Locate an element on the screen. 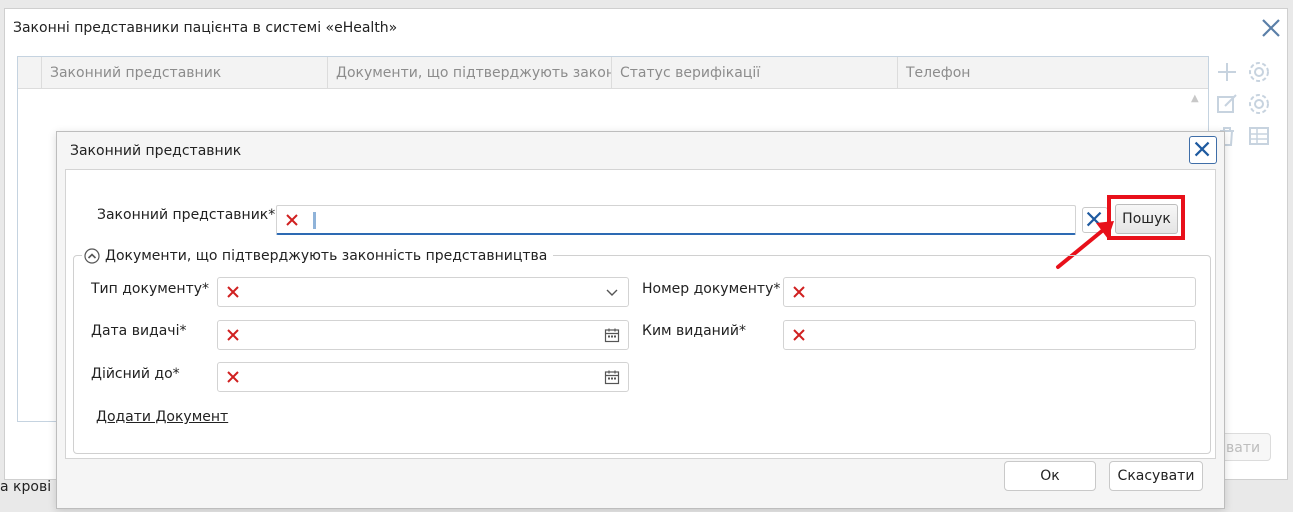 The height and width of the screenshot is (512, 1293). ok-button: Ок is located at coordinates (1050, 476).